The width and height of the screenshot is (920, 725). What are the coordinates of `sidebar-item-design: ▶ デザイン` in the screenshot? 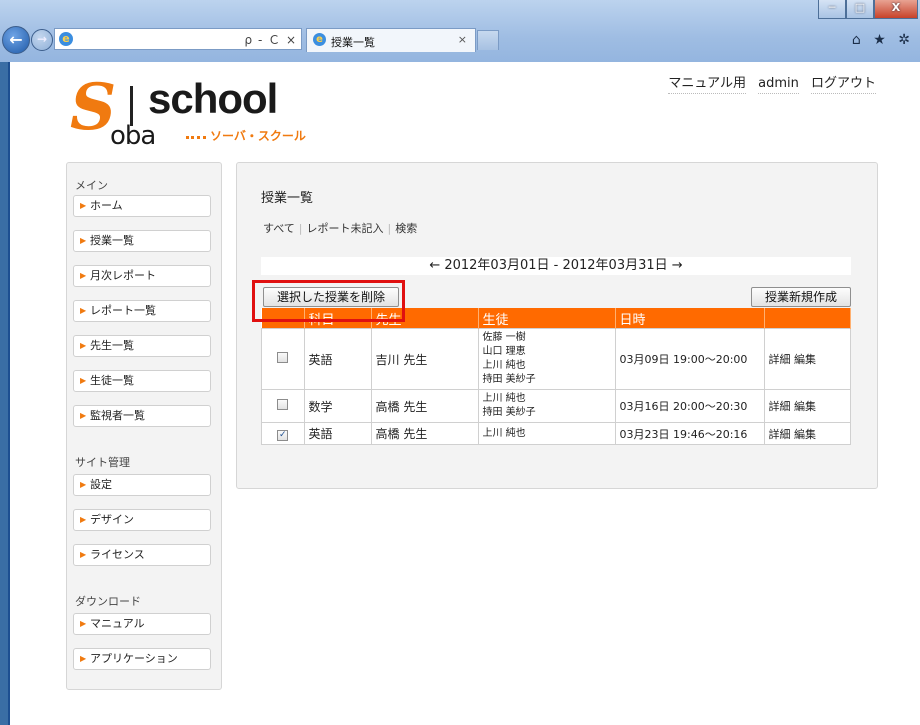 It's located at (142, 520).